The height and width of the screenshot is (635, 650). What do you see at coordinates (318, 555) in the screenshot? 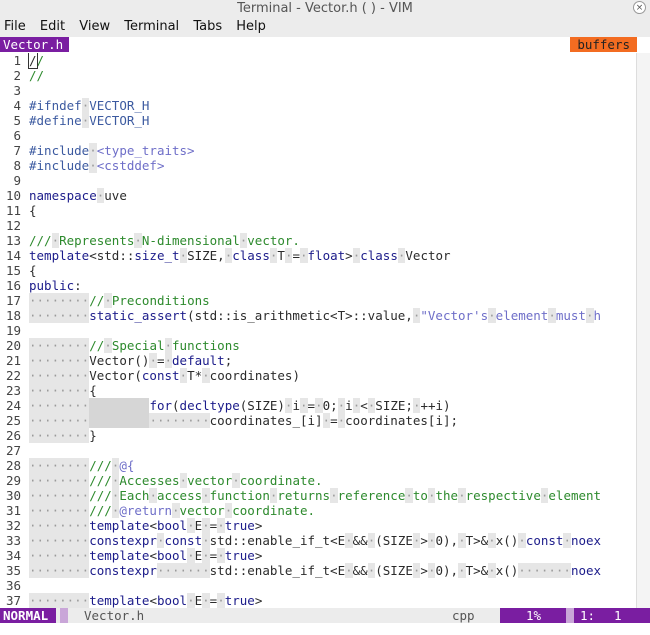
I see `code-line: 34 ········template<bool·E·=·true>` at bounding box center [318, 555].